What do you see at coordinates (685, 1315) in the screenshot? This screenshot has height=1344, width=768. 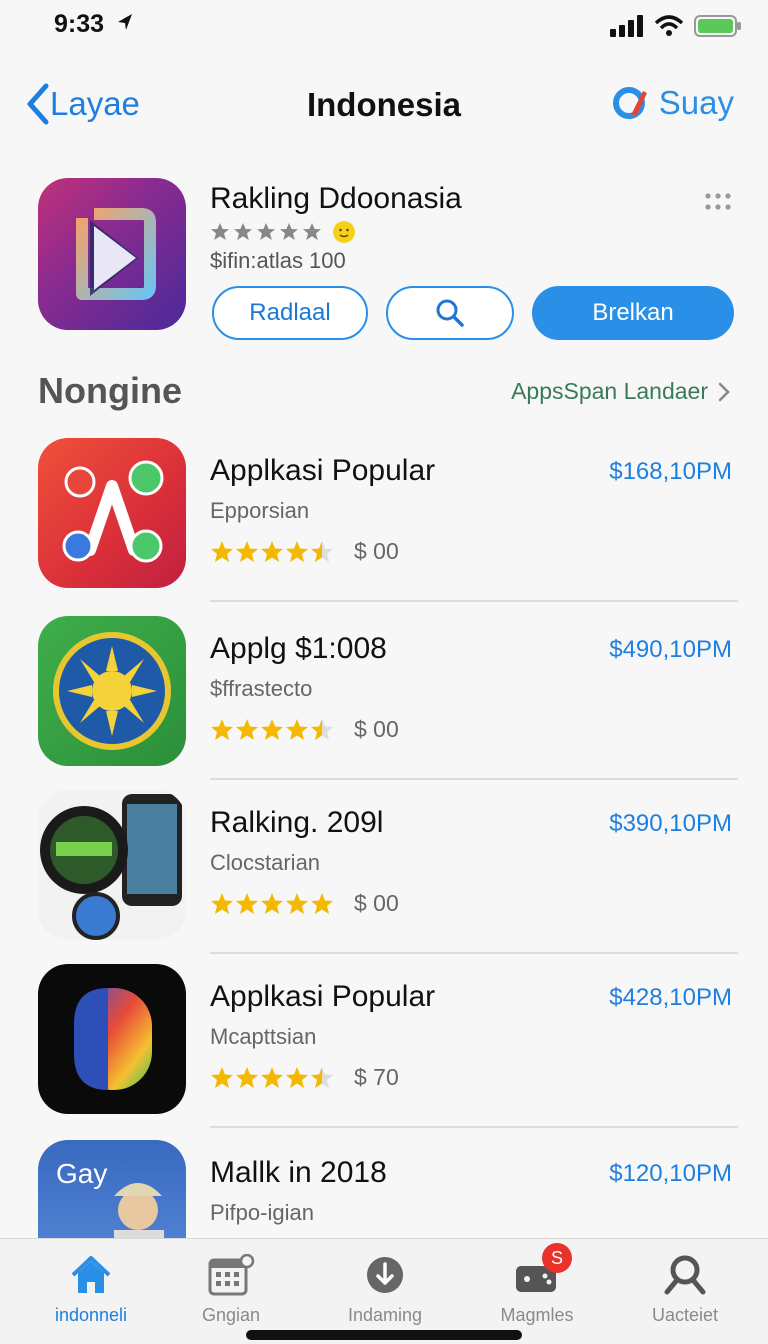 I see `tab-label: Uacteiet` at bounding box center [685, 1315].